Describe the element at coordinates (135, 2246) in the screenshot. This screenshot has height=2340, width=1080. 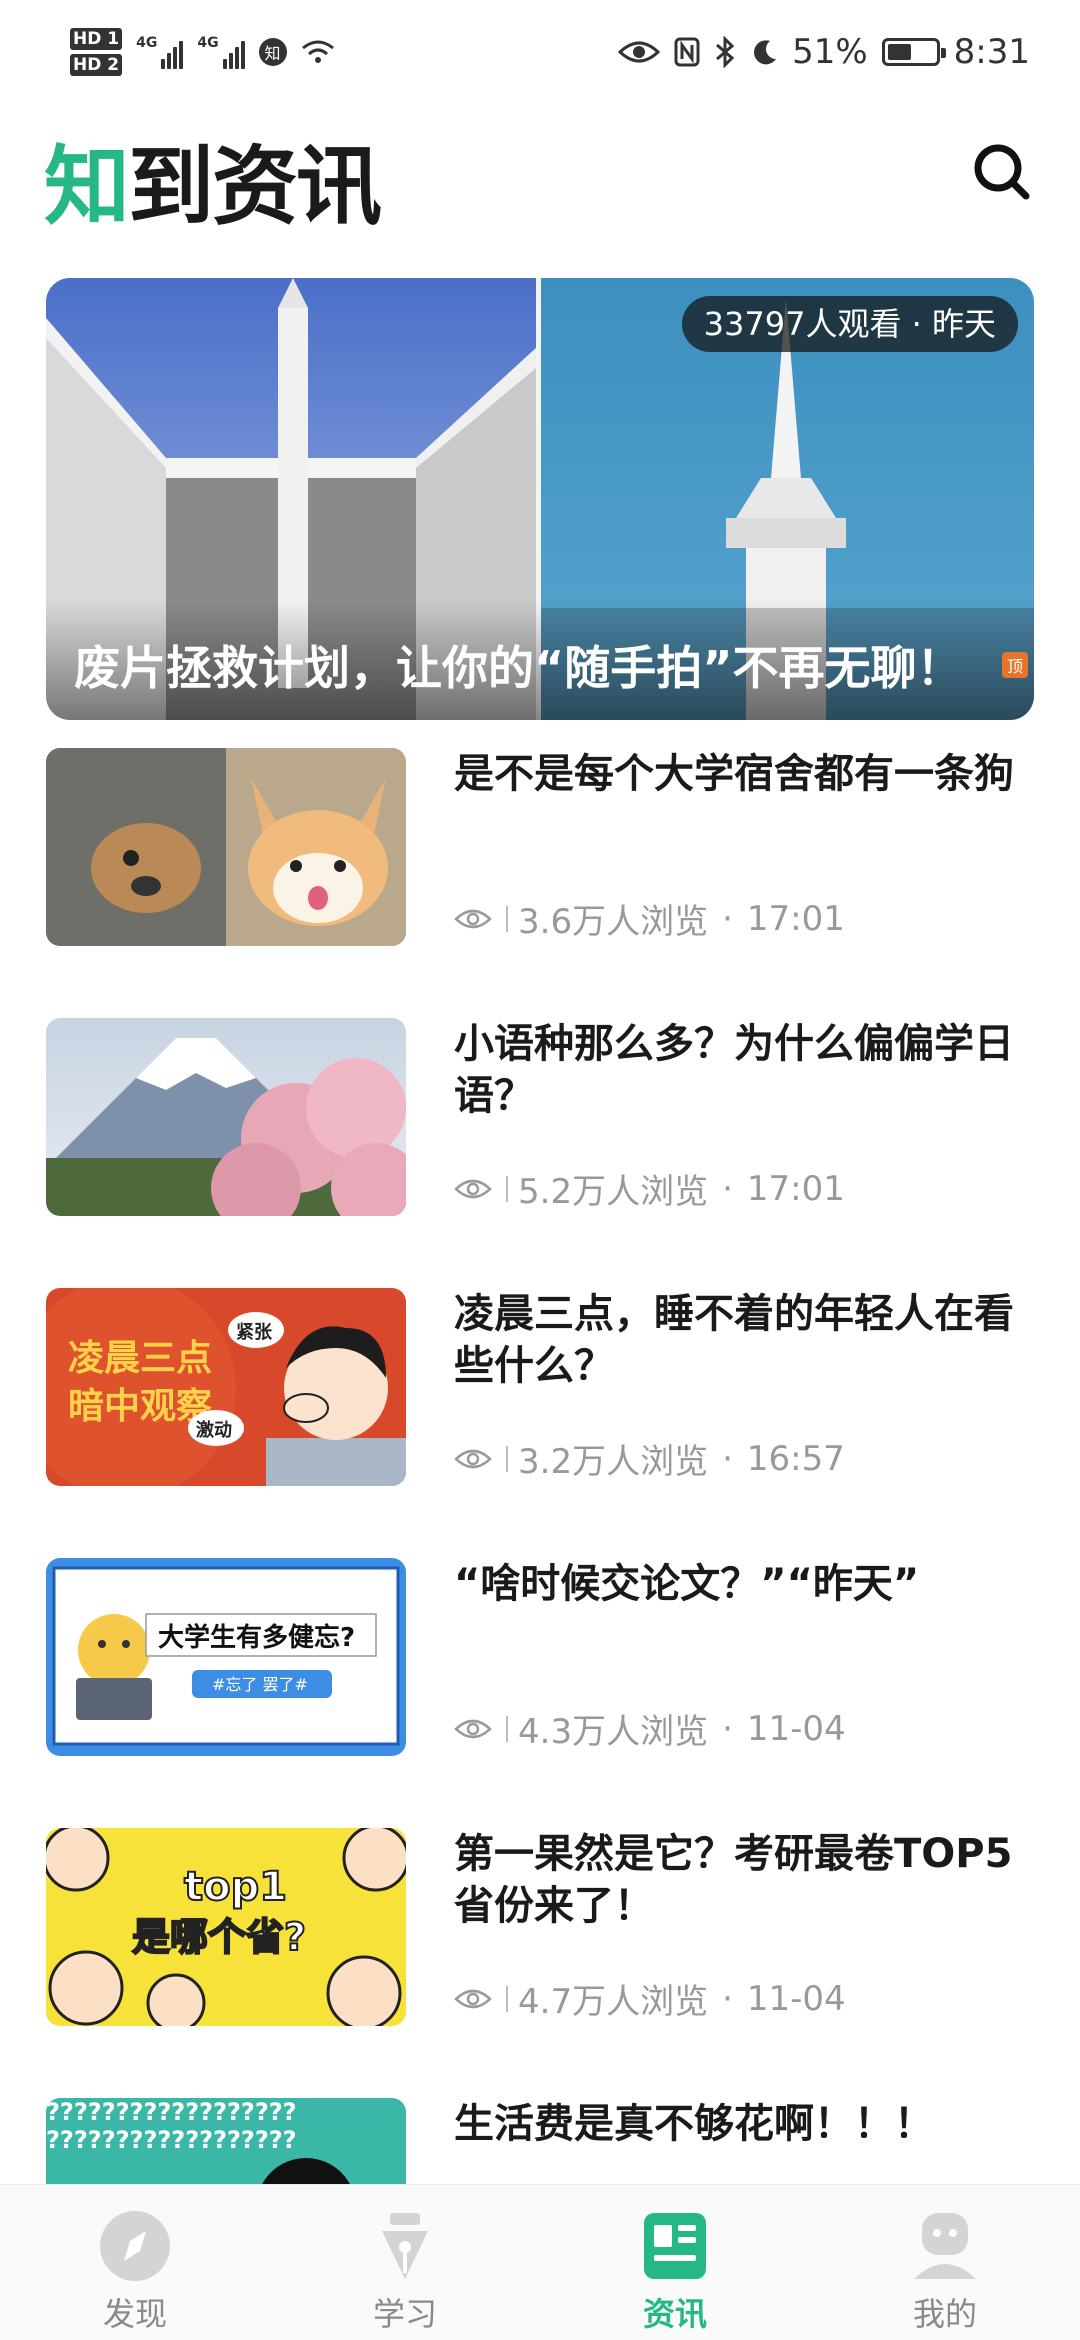
I see `compass-icon` at that location.